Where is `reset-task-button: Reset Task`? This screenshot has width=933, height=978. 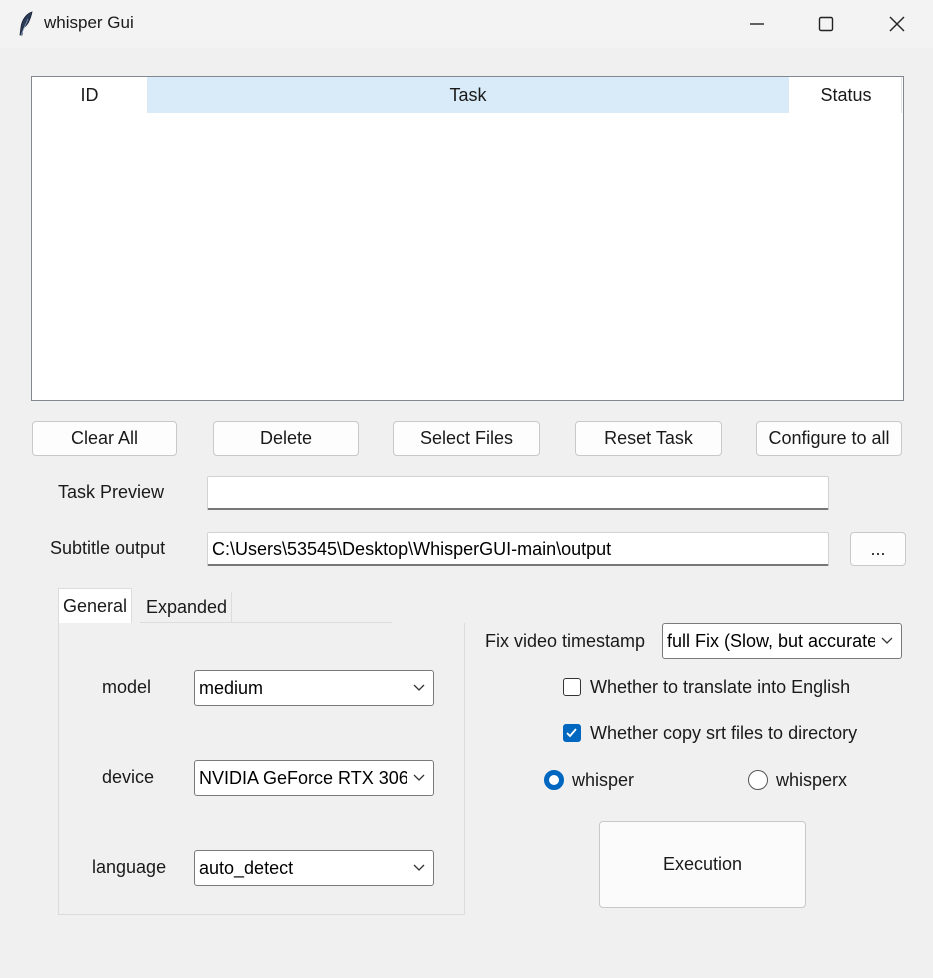
reset-task-button: Reset Task is located at coordinates (648, 438).